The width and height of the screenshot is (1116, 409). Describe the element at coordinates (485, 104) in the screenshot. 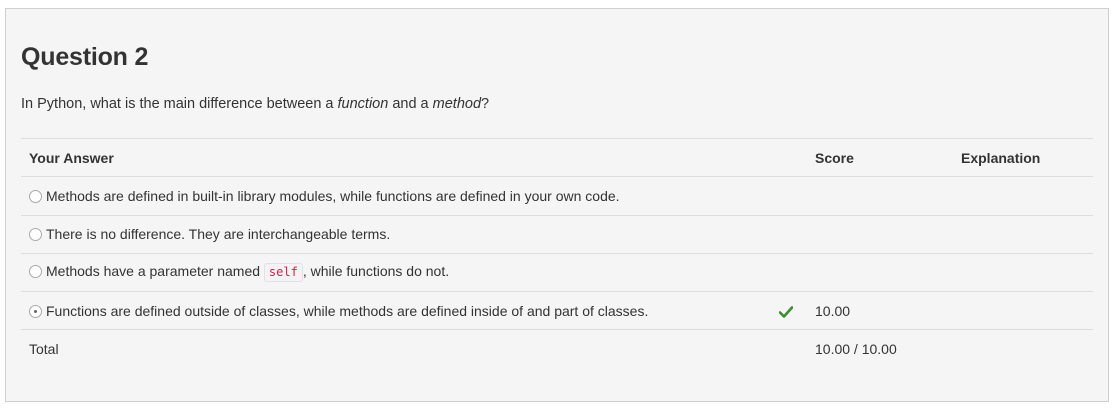

I see `prompt-text: ?` at that location.